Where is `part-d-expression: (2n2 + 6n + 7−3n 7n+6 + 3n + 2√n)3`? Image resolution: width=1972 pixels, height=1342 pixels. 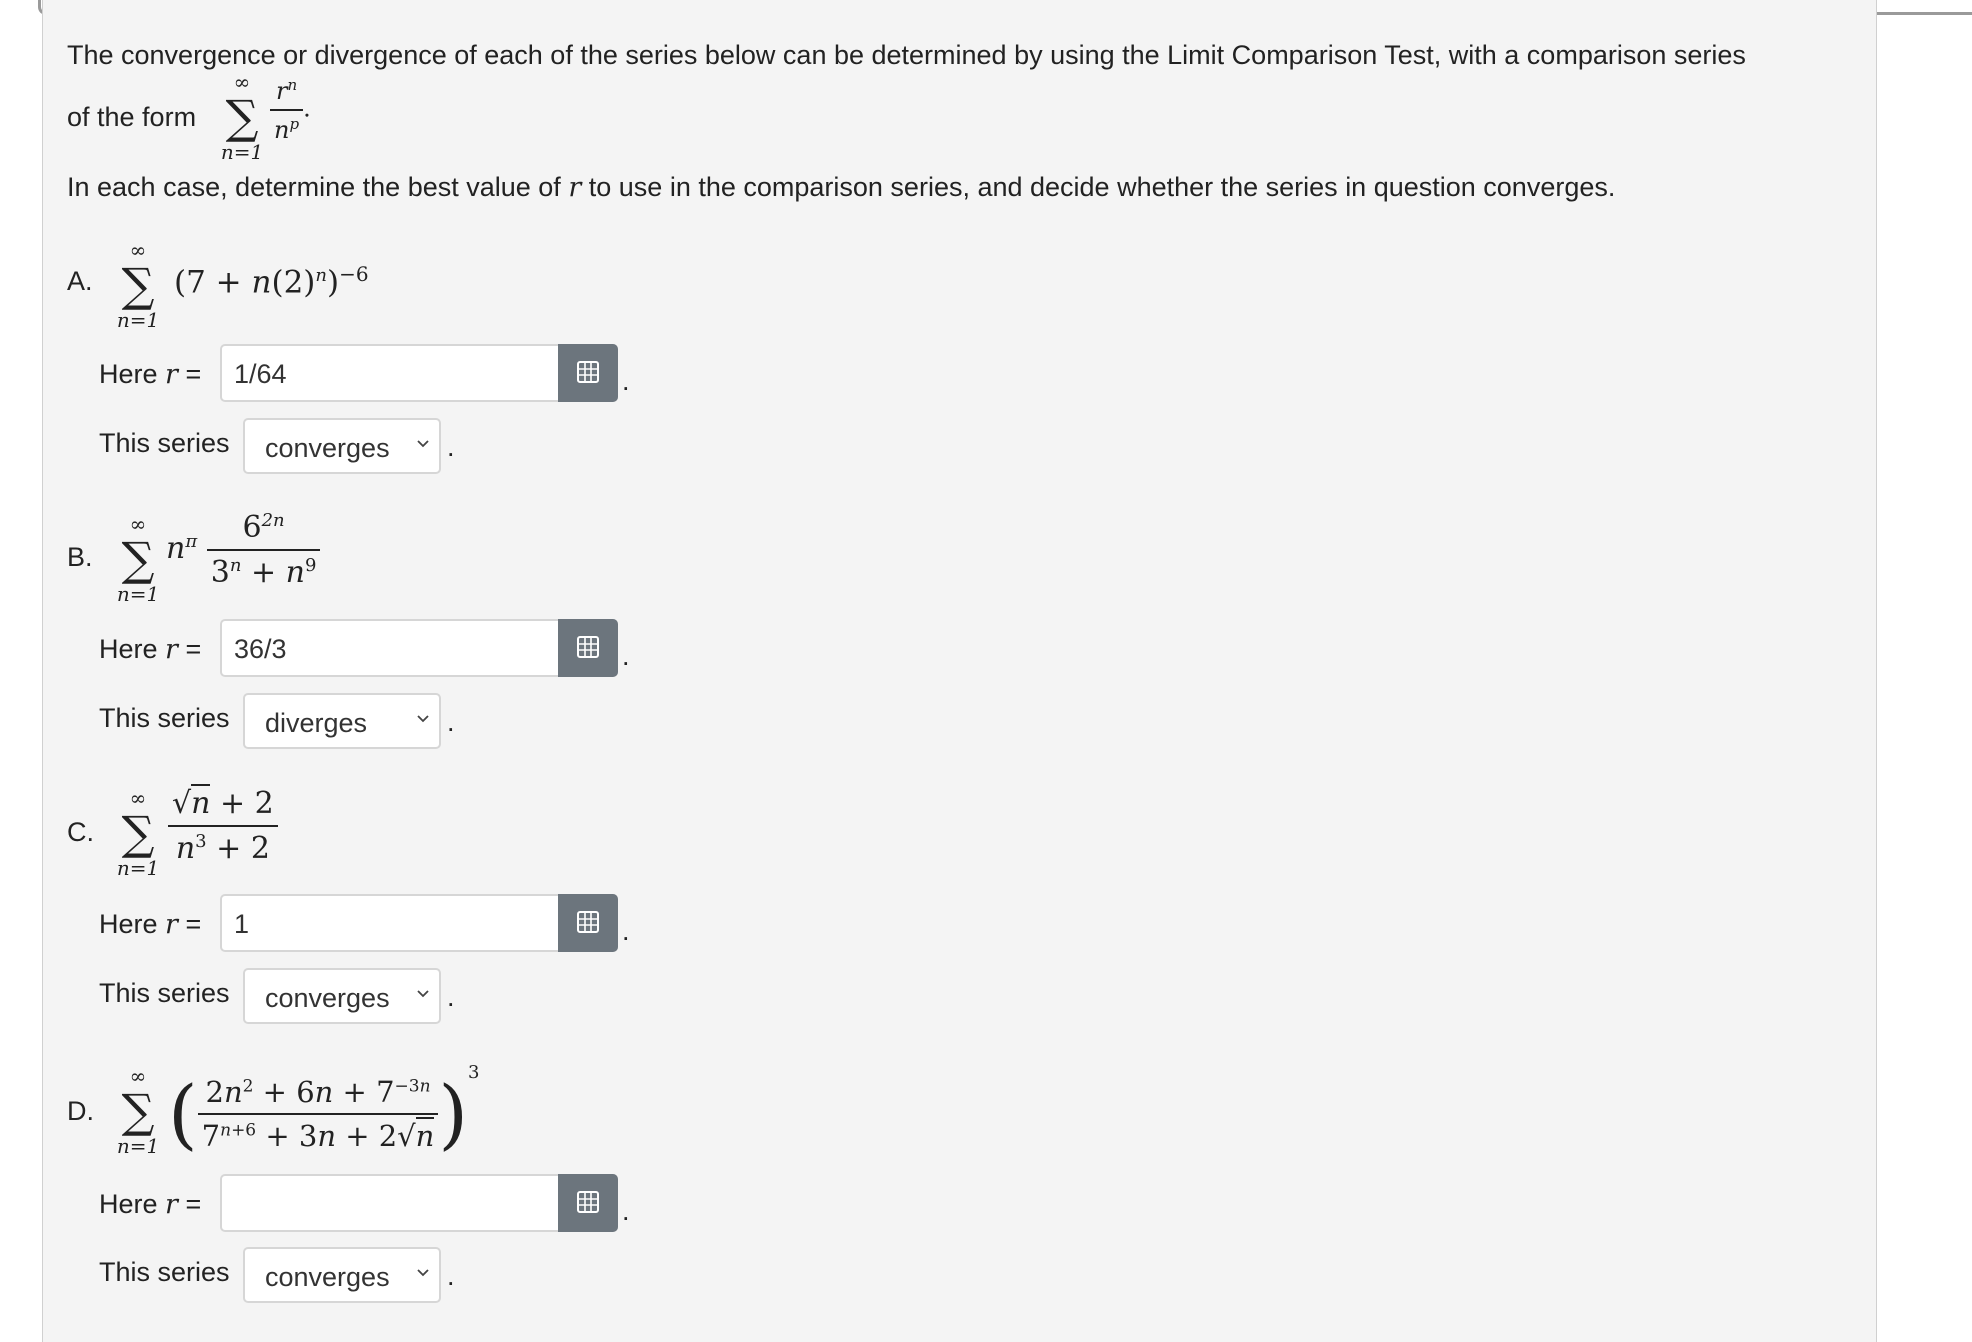
part-d-expression: (2n2 + 6n + 7−3n 7n+6 + 3n + 2√n)3 is located at coordinates (324, 1110).